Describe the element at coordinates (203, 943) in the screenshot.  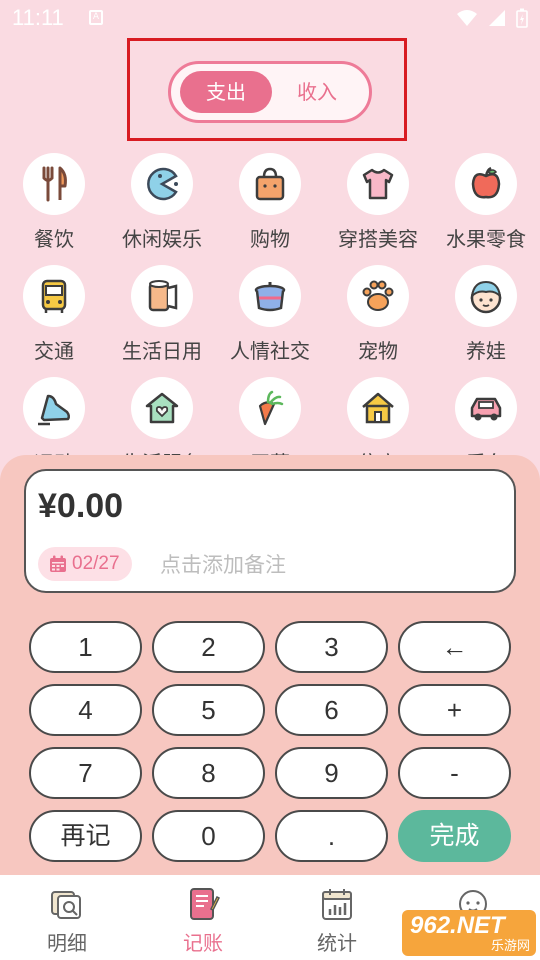
I see `tab-label: 记账` at that location.